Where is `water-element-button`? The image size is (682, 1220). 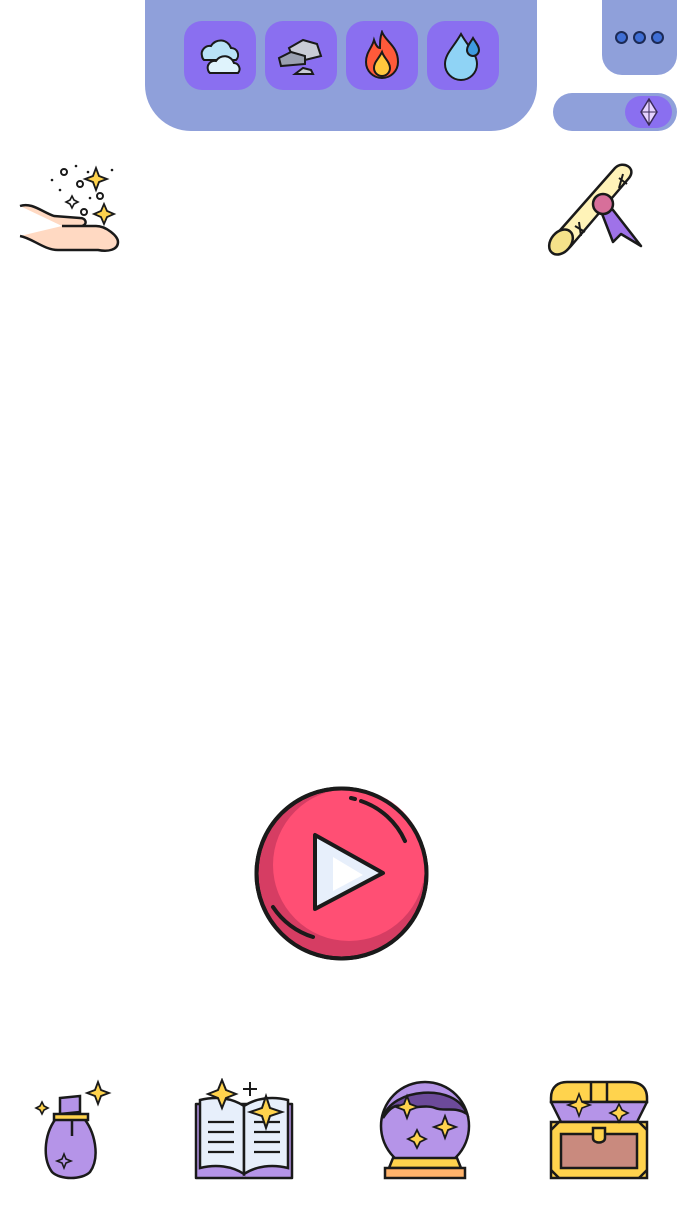 water-element-button is located at coordinates (463, 55).